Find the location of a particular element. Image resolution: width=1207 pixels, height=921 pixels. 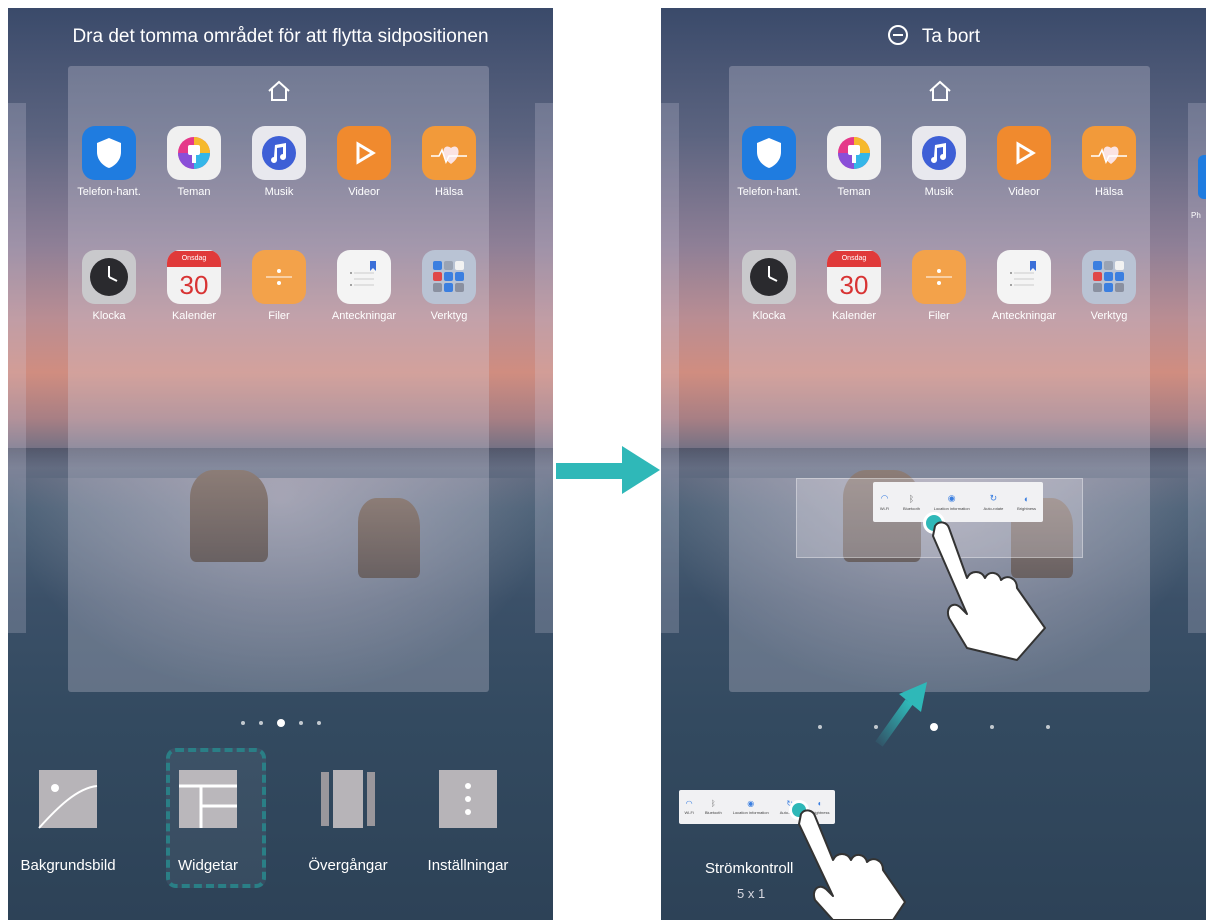

notes-icon is located at coordinates (1024, 277).